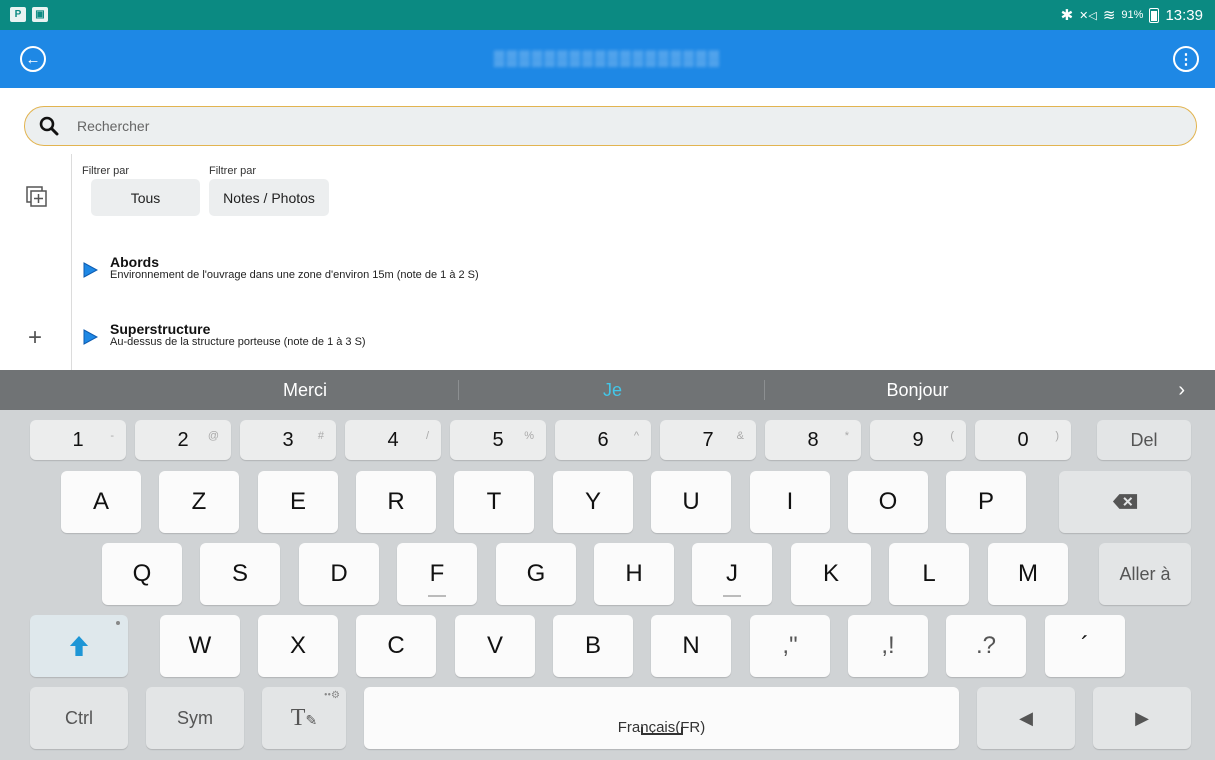  Describe the element at coordinates (199, 502) in the screenshot. I see `key-z: Z` at that location.